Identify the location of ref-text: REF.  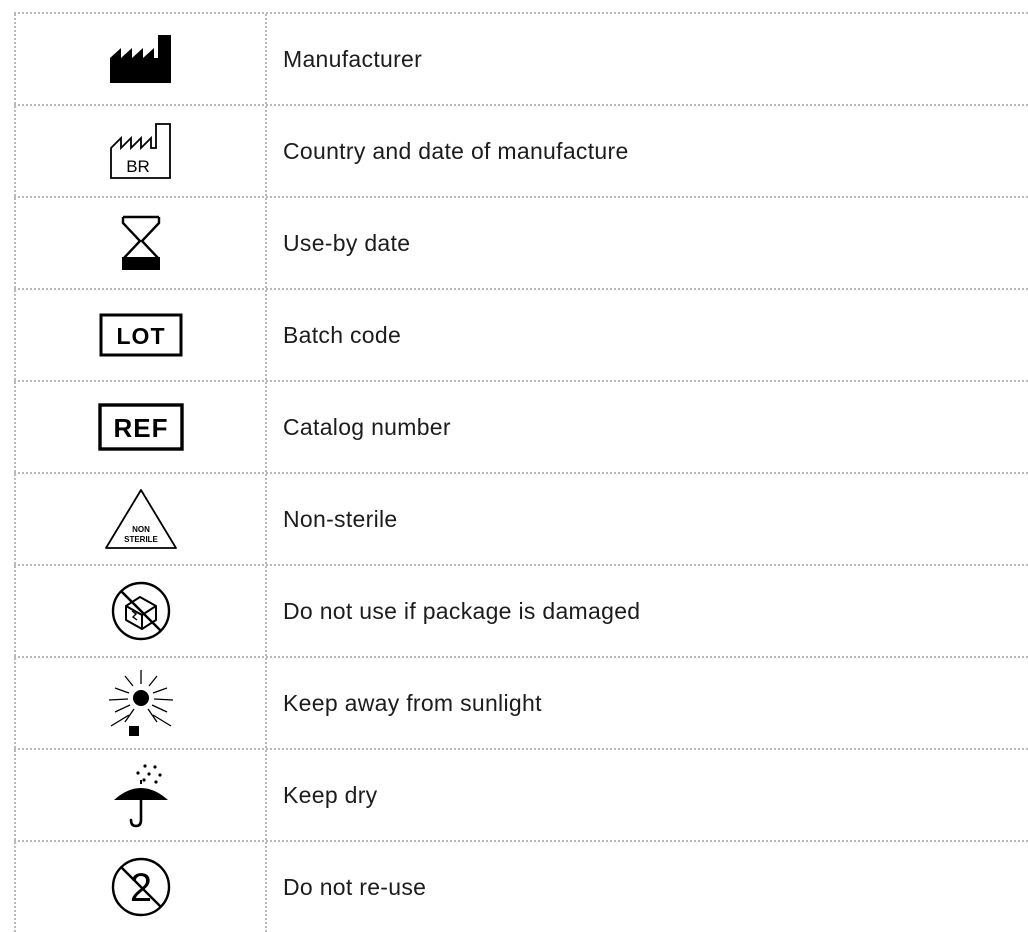
(140, 428).